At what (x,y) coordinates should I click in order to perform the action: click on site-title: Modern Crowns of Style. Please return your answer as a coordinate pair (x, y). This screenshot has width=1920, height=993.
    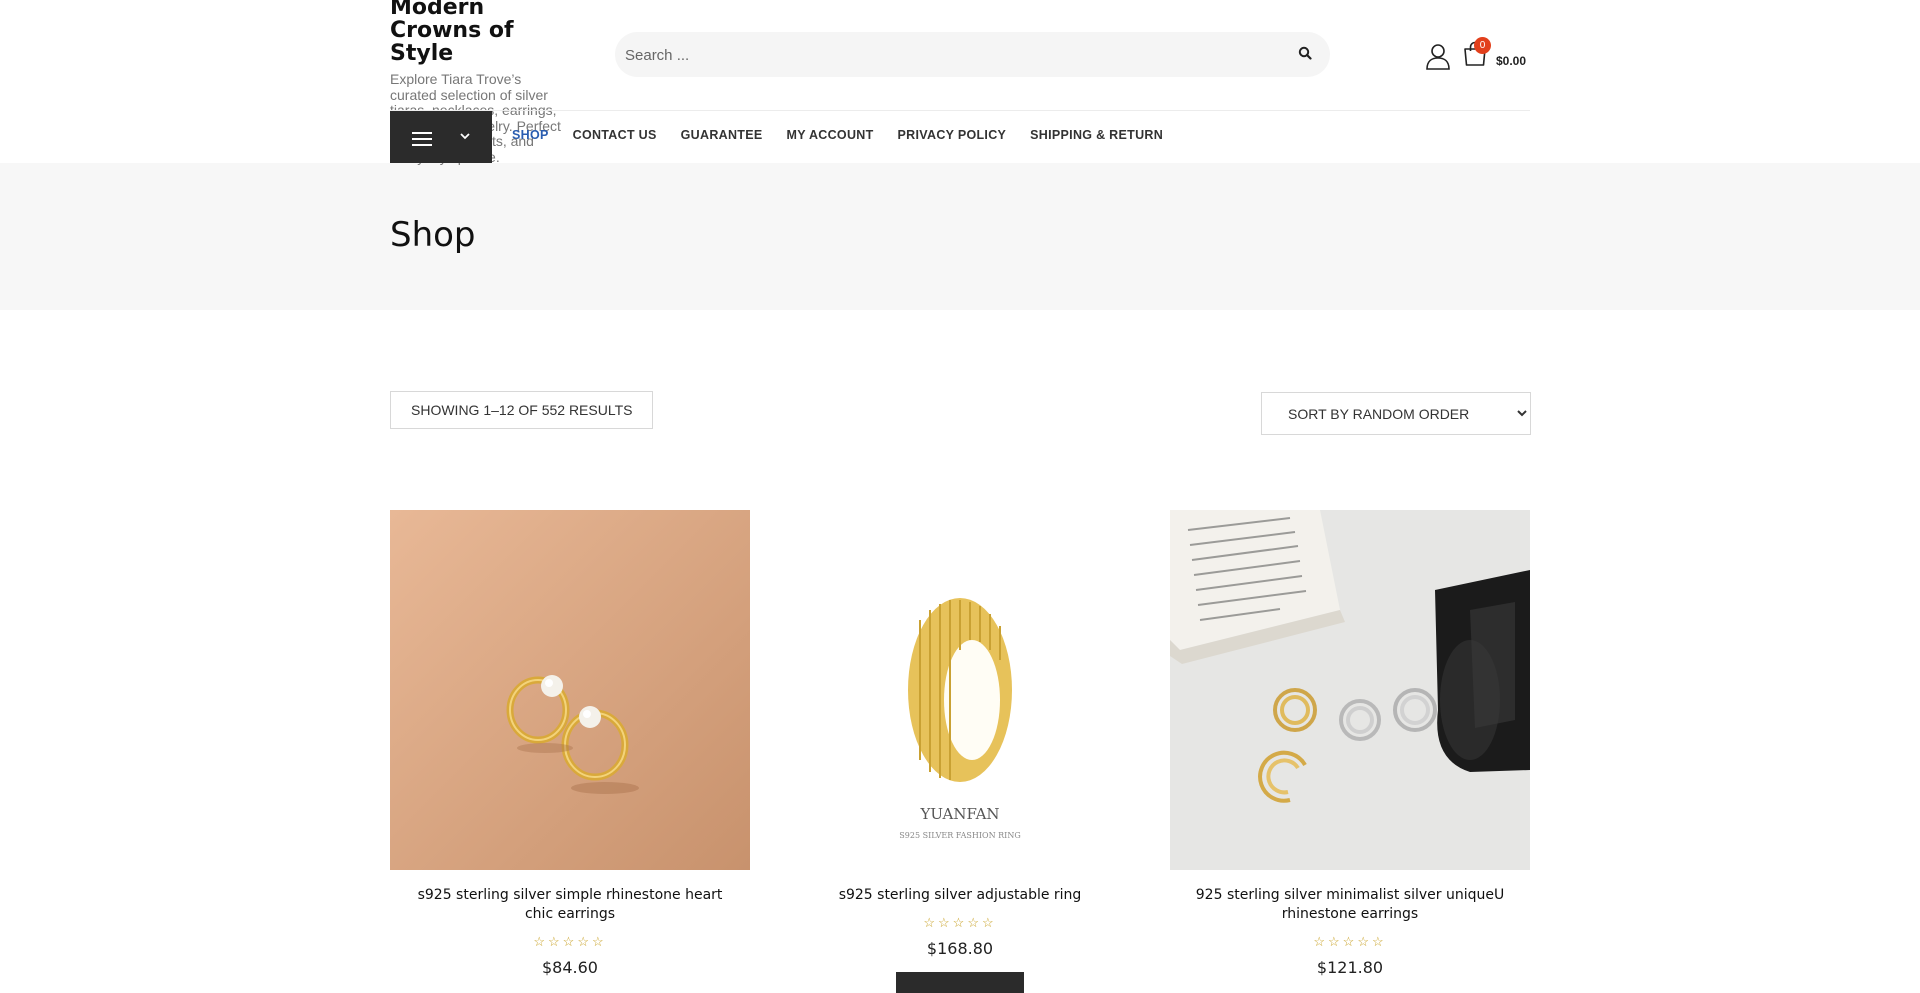
    Looking at the image, I should click on (477, 32).